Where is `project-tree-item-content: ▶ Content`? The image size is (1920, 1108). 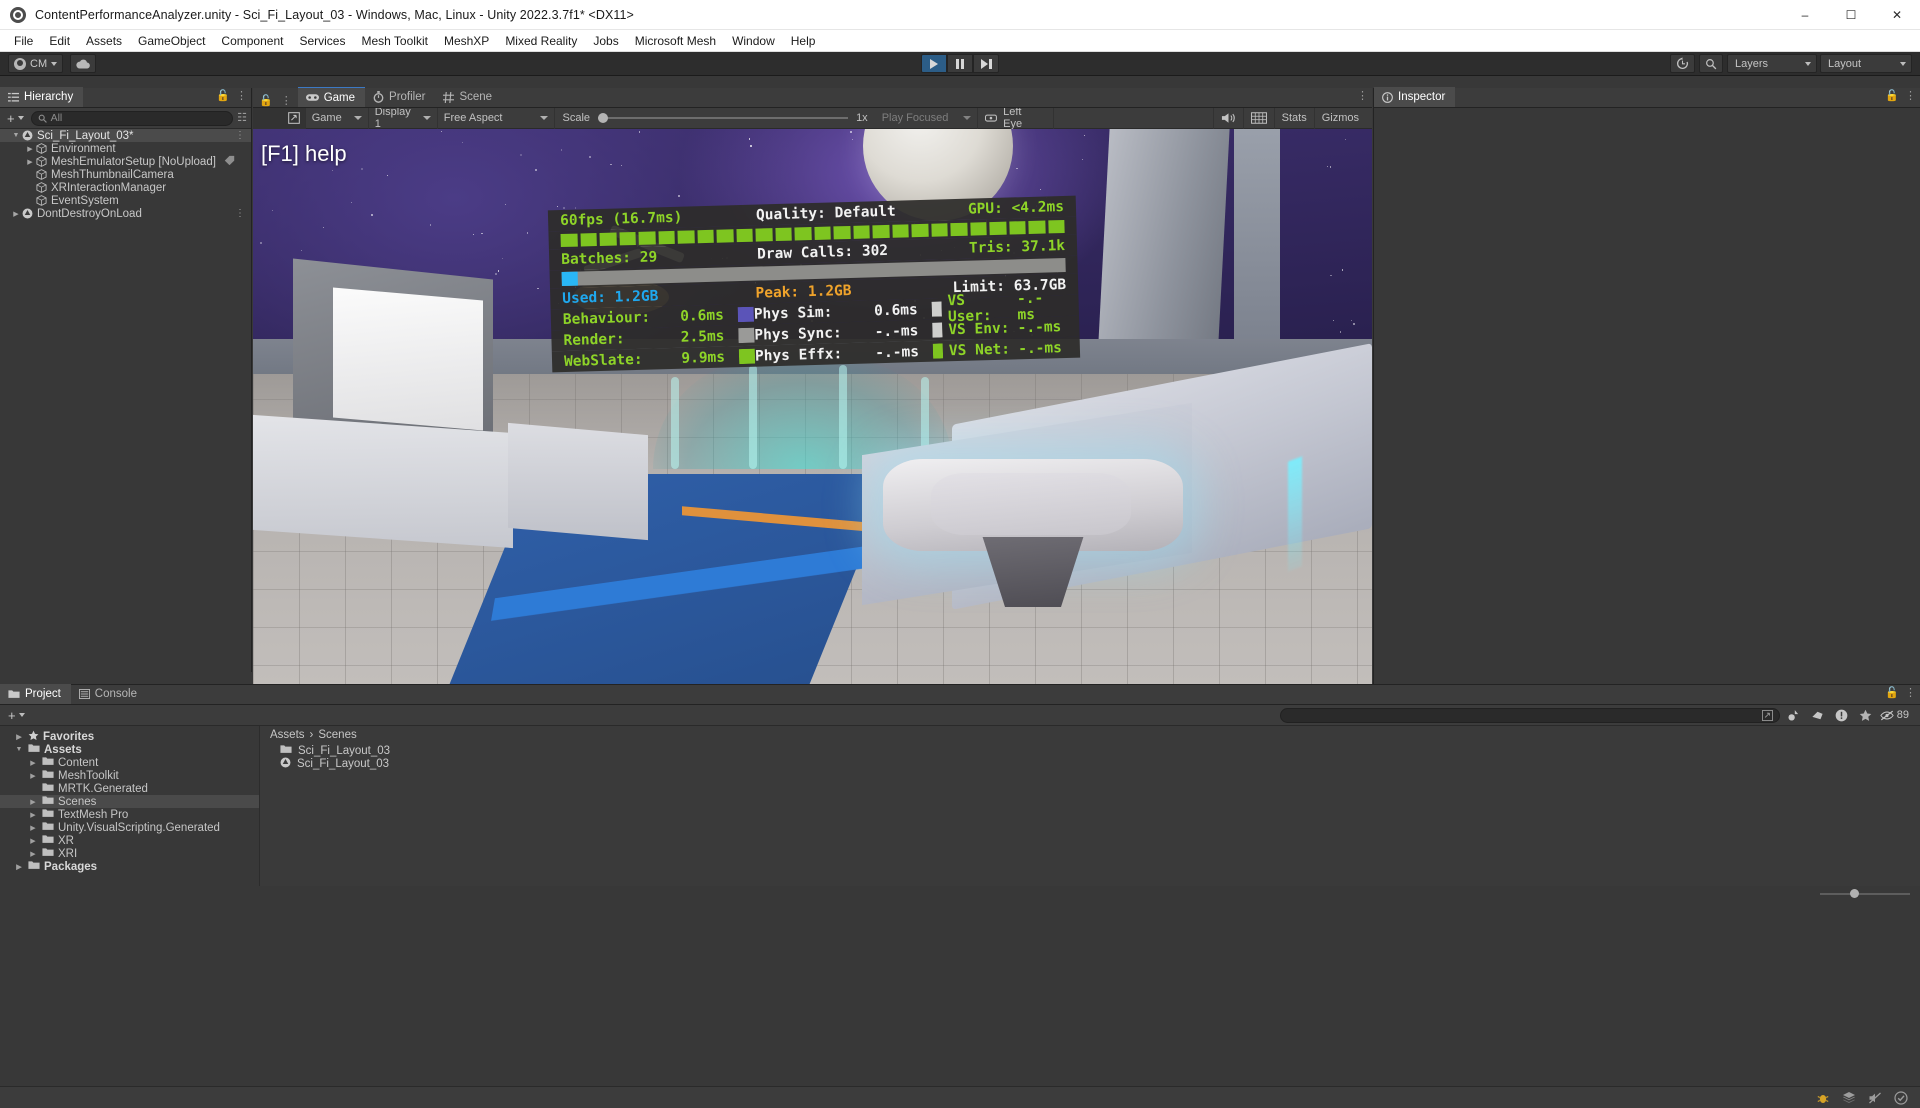
project-tree-item-content: ▶ Content is located at coordinates (129, 762).